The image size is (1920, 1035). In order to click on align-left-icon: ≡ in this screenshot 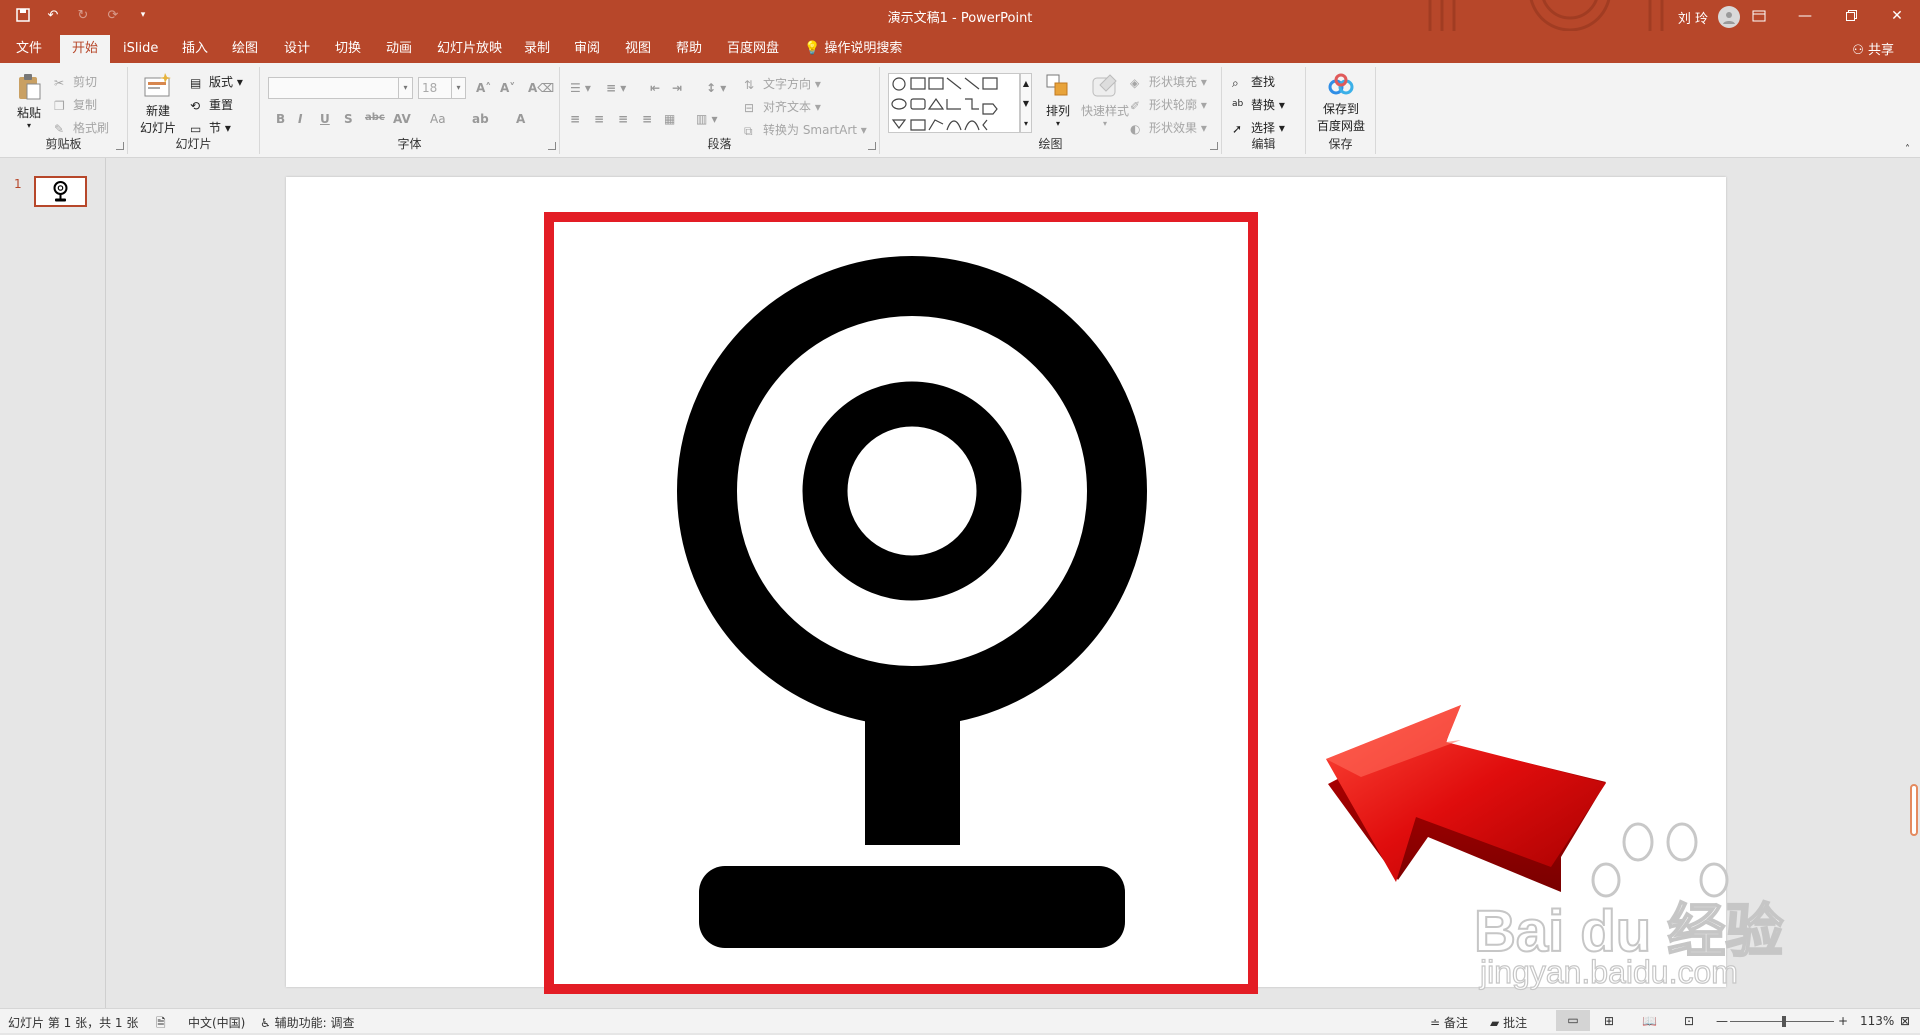, I will do `click(575, 119)`.